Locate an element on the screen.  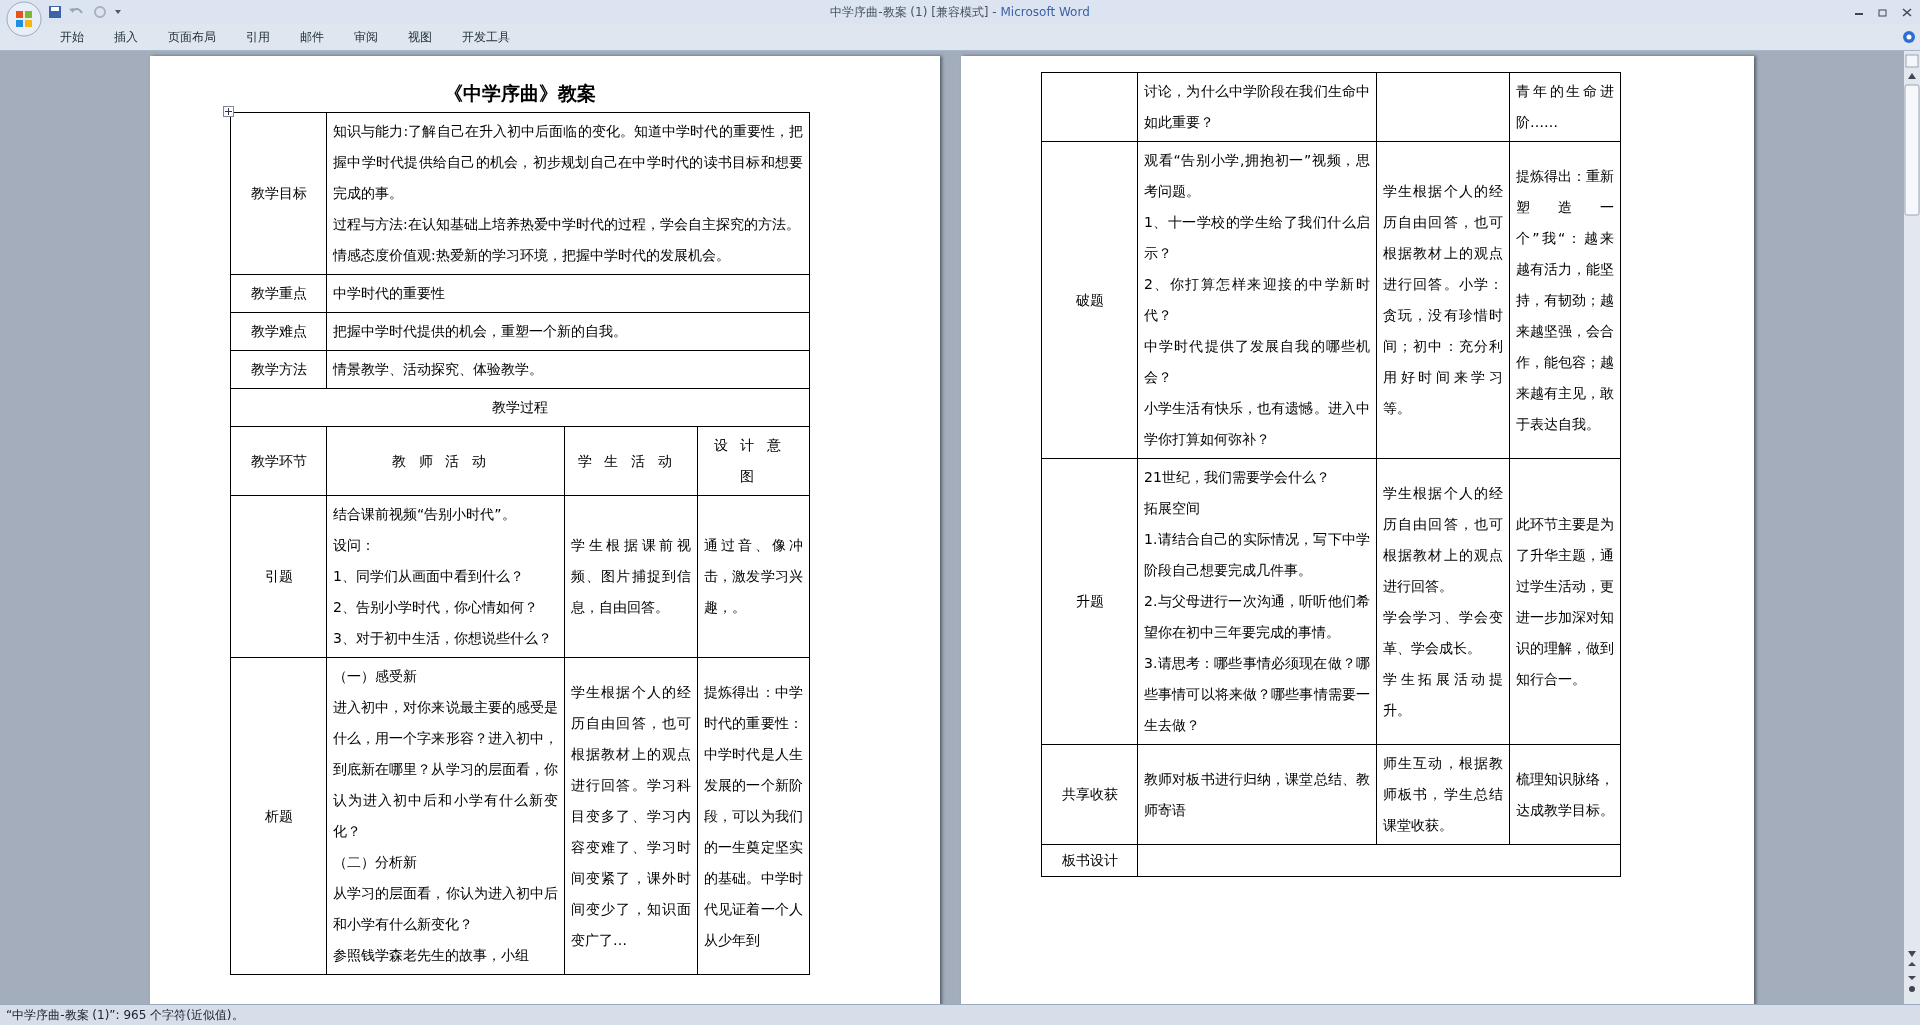
table-cell: 教学难点 is located at coordinates (278, 331).